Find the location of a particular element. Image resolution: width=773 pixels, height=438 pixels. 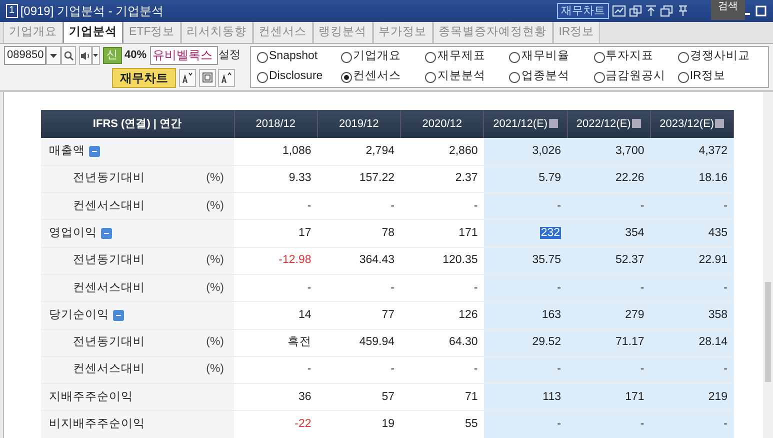

font-increase-button is located at coordinates (227, 78).